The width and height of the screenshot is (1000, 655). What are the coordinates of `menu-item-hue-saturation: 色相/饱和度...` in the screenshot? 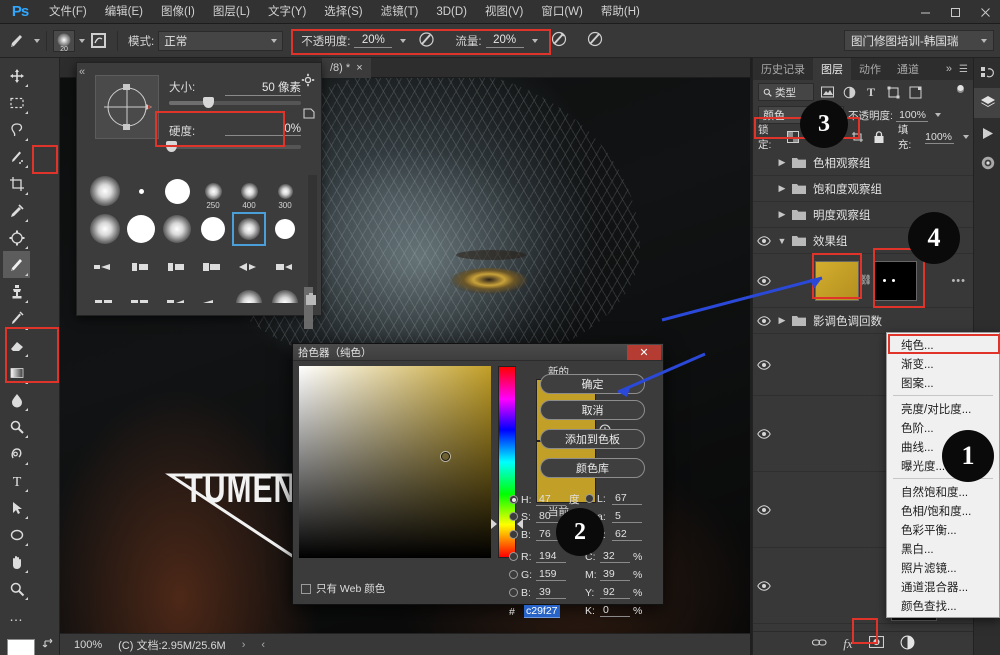 It's located at (943, 510).